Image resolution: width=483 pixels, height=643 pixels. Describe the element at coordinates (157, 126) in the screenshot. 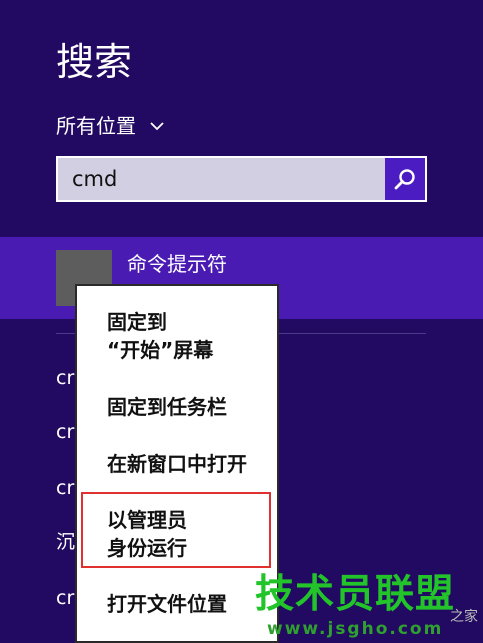

I see `chevron-down-icon` at that location.